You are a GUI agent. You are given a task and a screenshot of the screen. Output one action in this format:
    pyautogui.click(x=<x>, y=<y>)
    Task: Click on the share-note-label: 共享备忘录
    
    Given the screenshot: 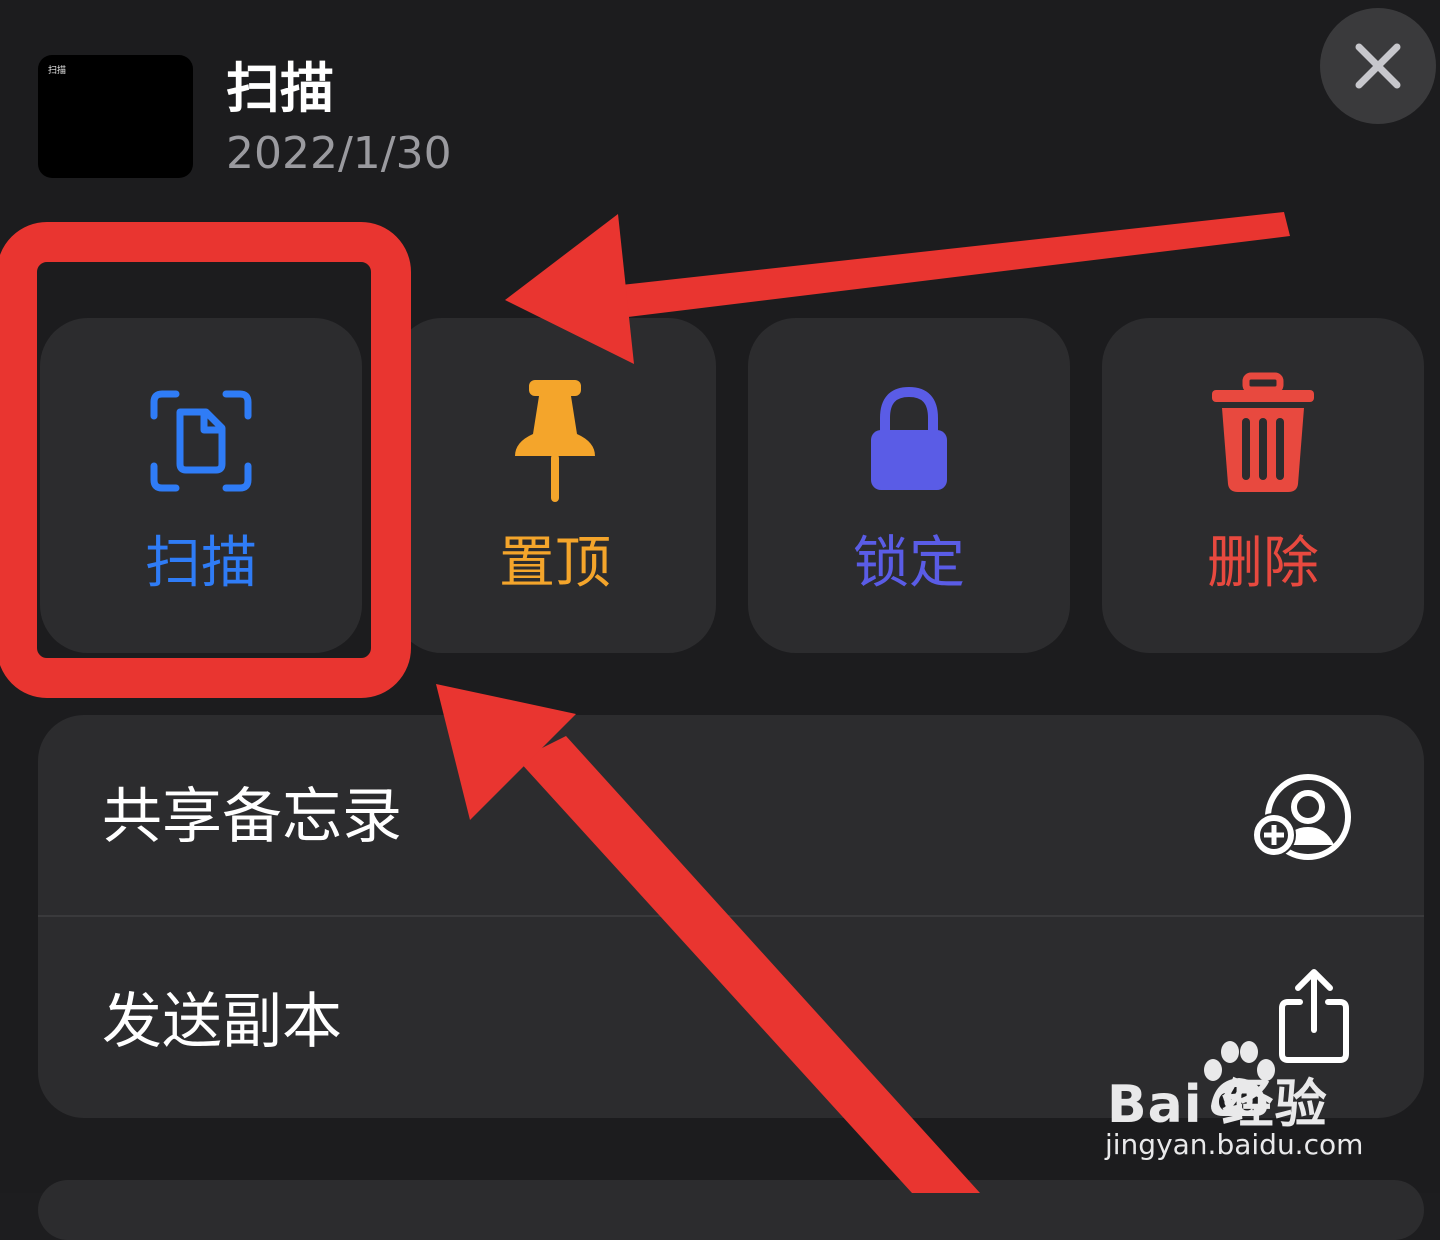 What is the action you would take?
    pyautogui.click(x=252, y=817)
    